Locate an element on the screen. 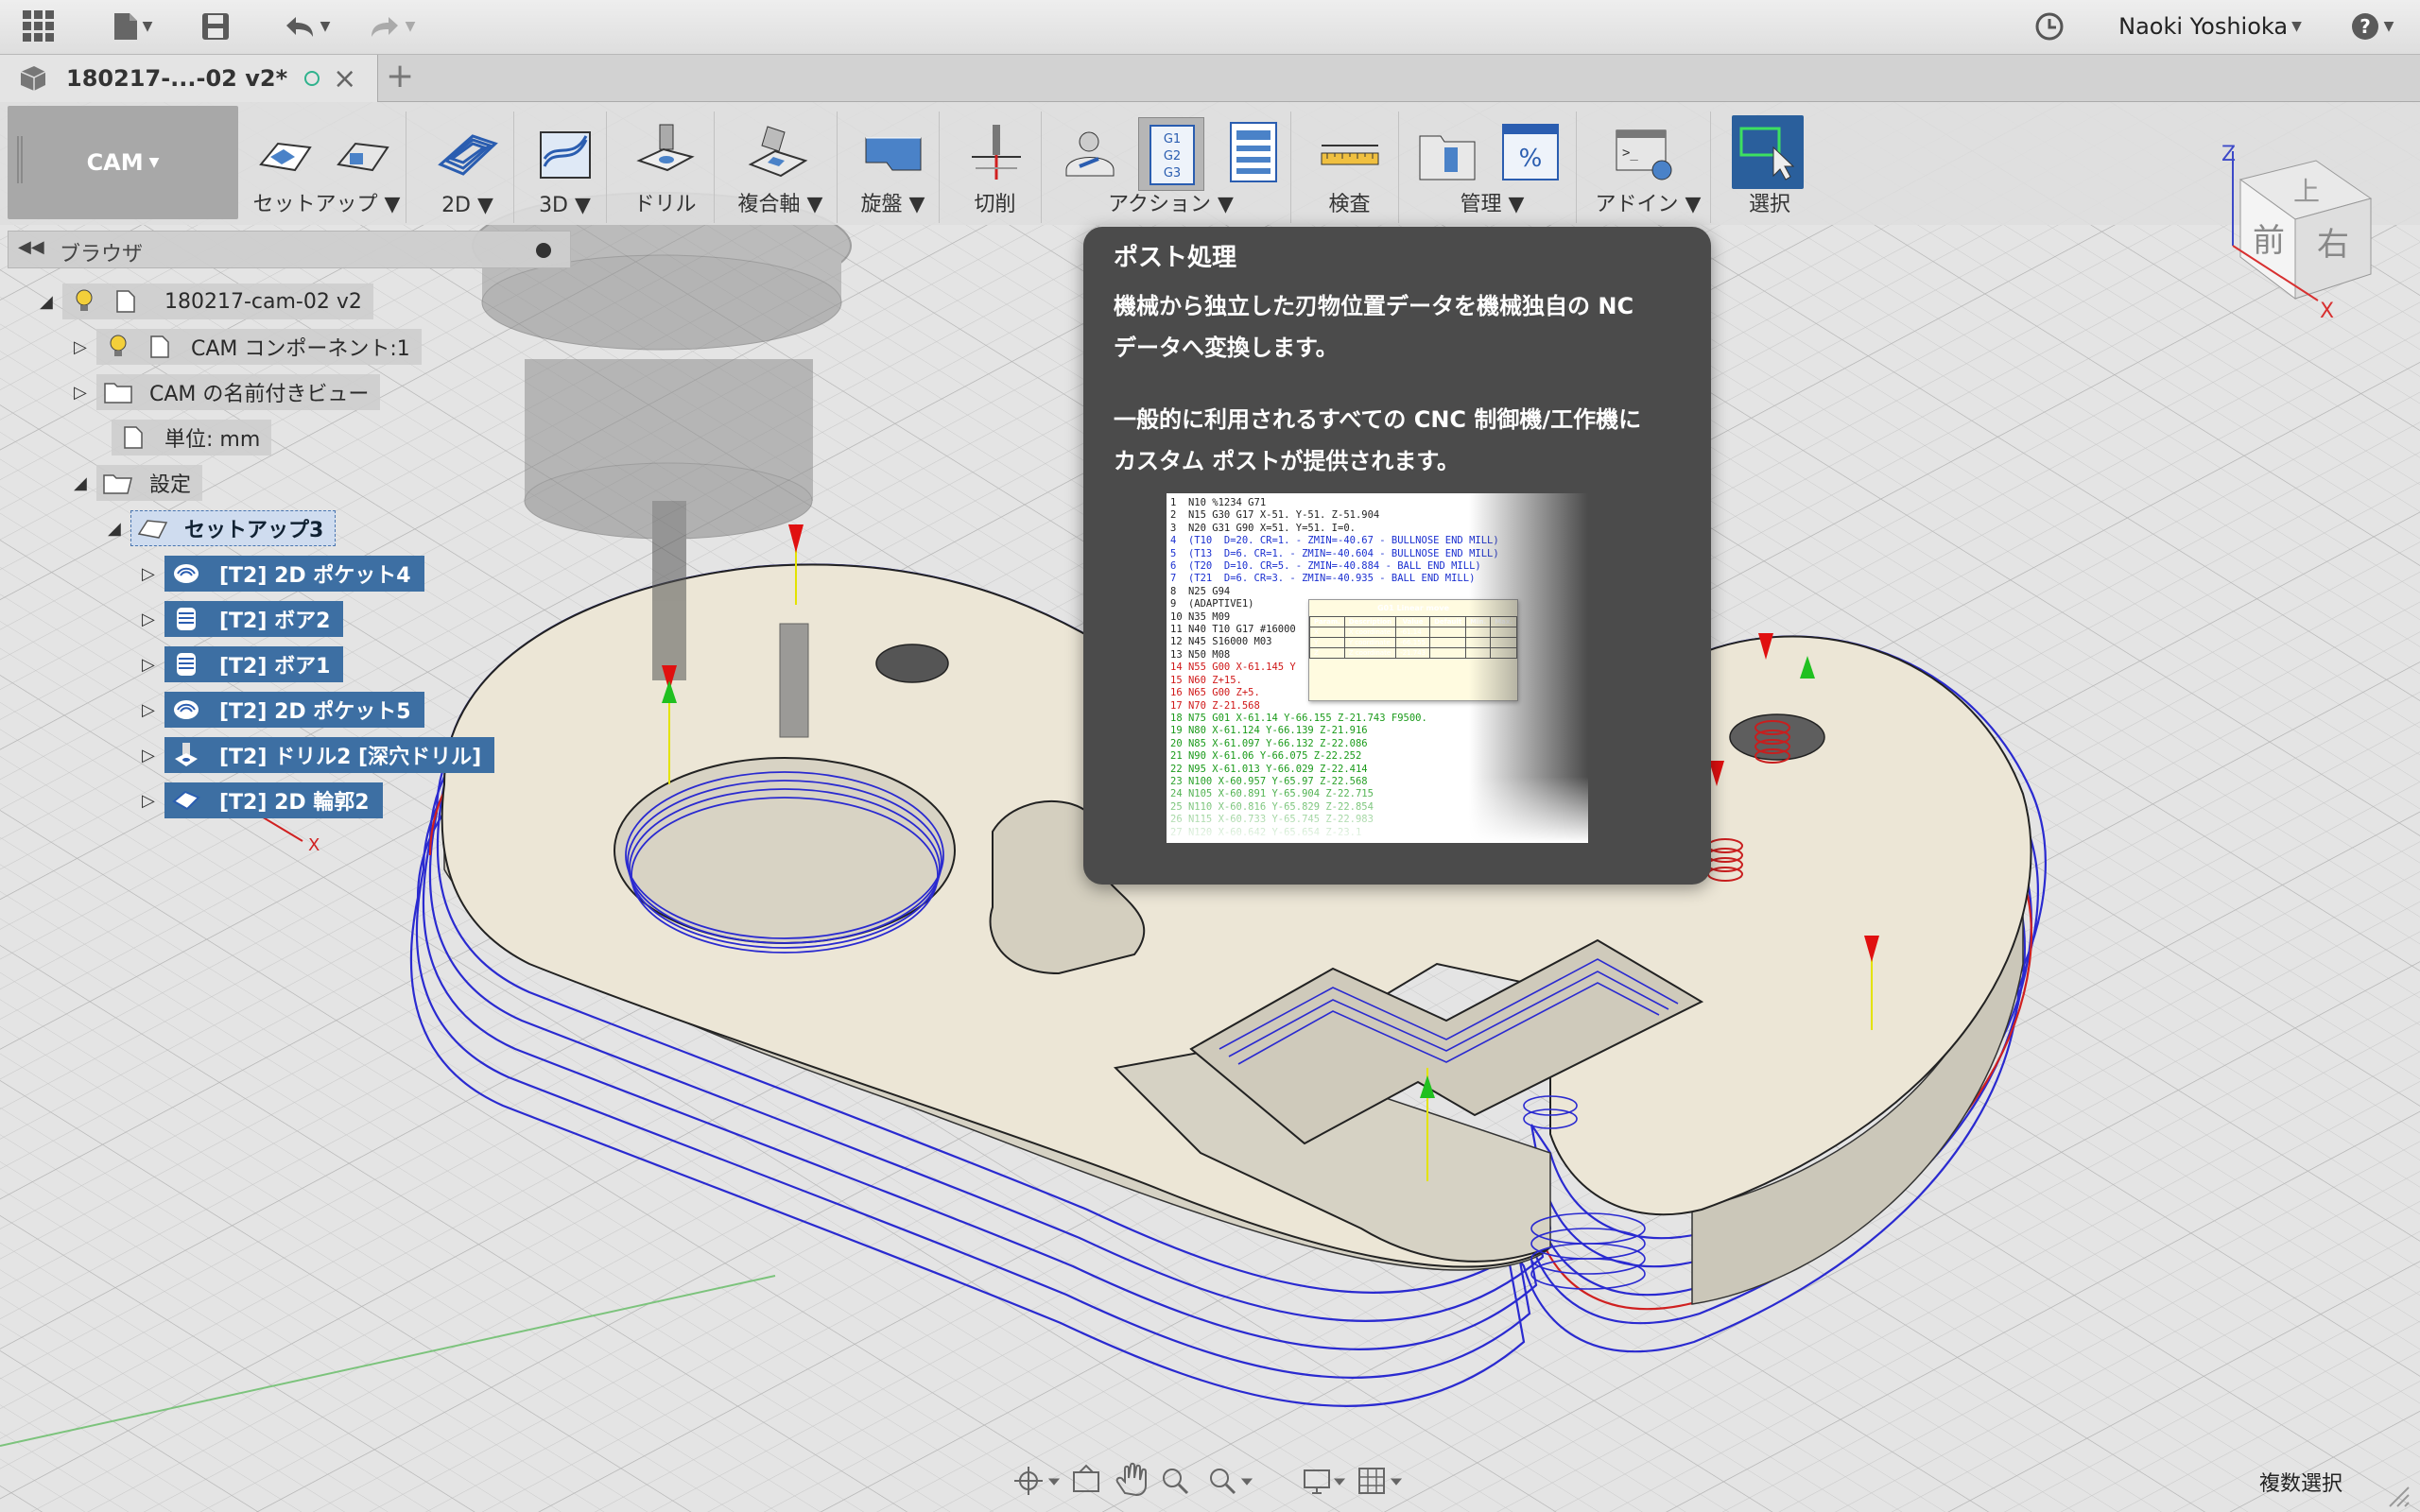  operation-2d-contour2: ▷ [T2] 2D 輪郭2 is located at coordinates (262, 800).